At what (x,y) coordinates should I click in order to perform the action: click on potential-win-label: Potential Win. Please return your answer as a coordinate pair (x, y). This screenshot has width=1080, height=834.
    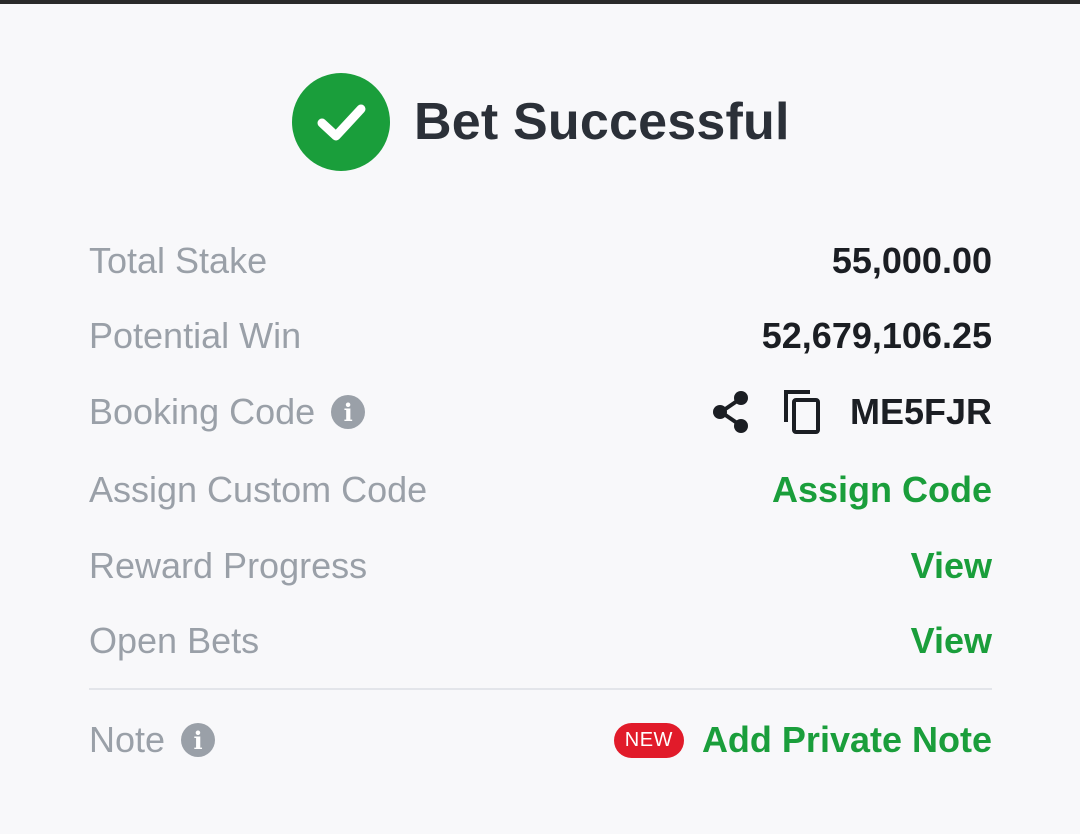
    Looking at the image, I should click on (195, 335).